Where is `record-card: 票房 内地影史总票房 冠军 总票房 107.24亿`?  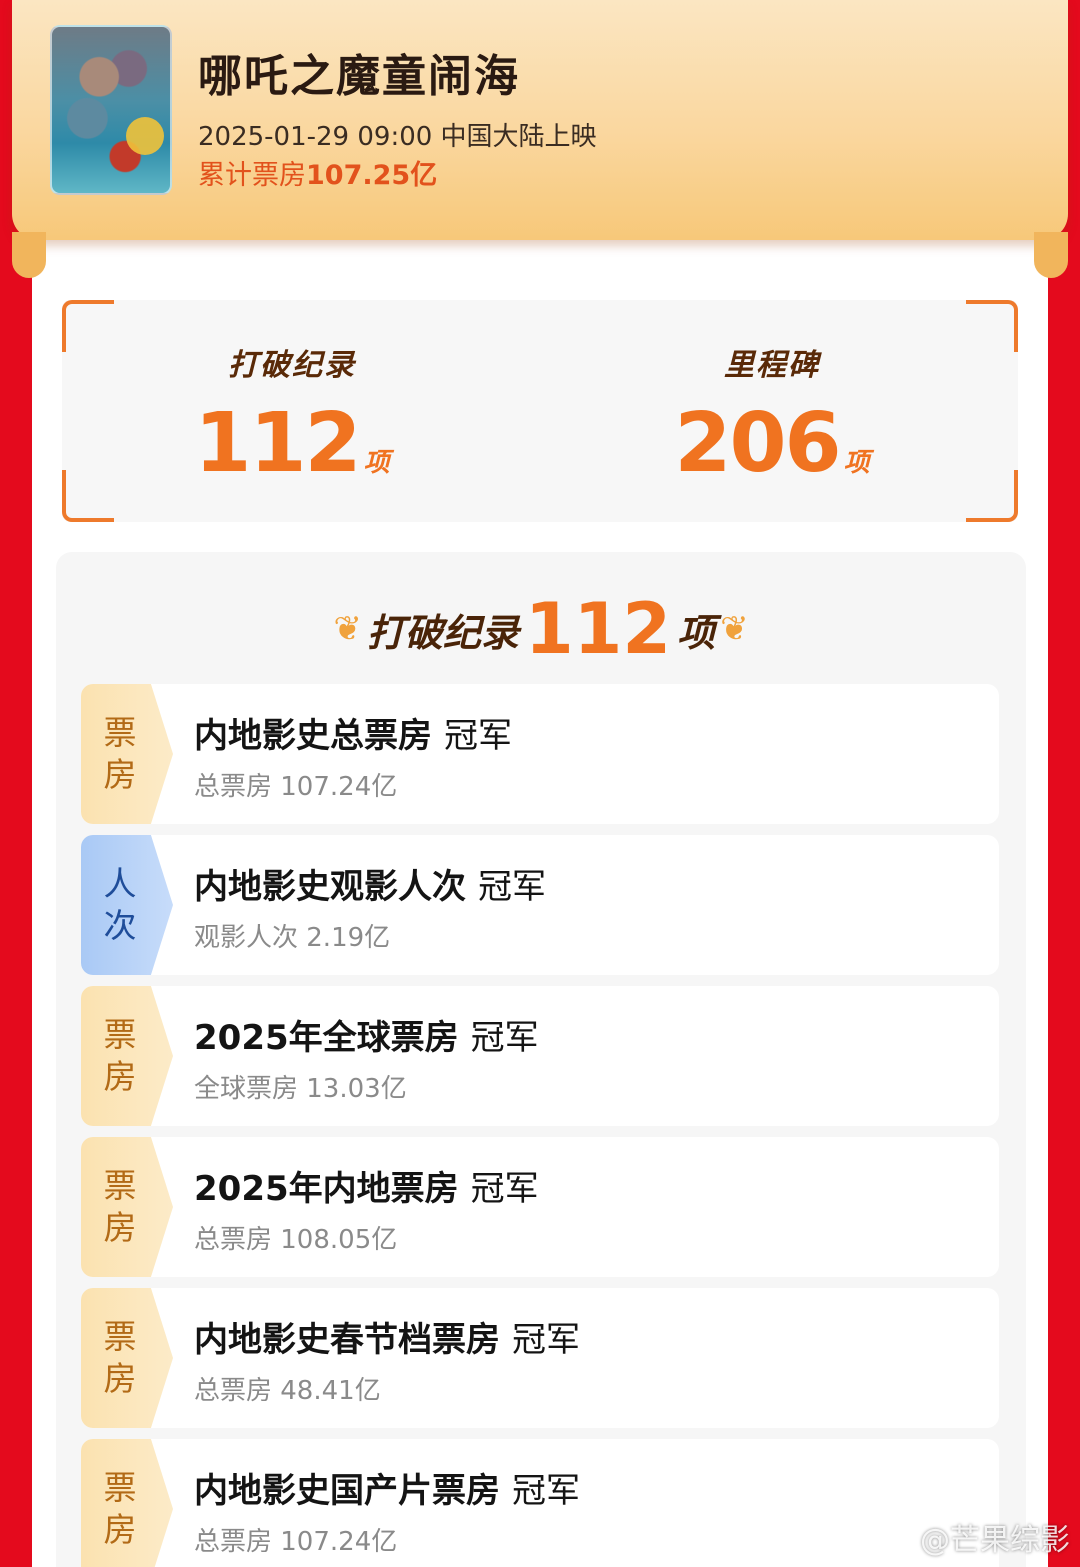 record-card: 票房 内地影史总票房 冠军 总票房 107.24亿 is located at coordinates (540, 754).